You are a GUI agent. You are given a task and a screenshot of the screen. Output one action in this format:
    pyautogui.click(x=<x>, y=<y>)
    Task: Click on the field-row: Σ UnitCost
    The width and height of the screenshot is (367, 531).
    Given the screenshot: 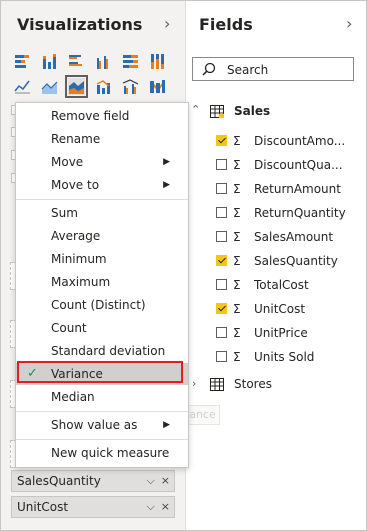 What is the action you would take?
    pyautogui.click(x=291, y=309)
    